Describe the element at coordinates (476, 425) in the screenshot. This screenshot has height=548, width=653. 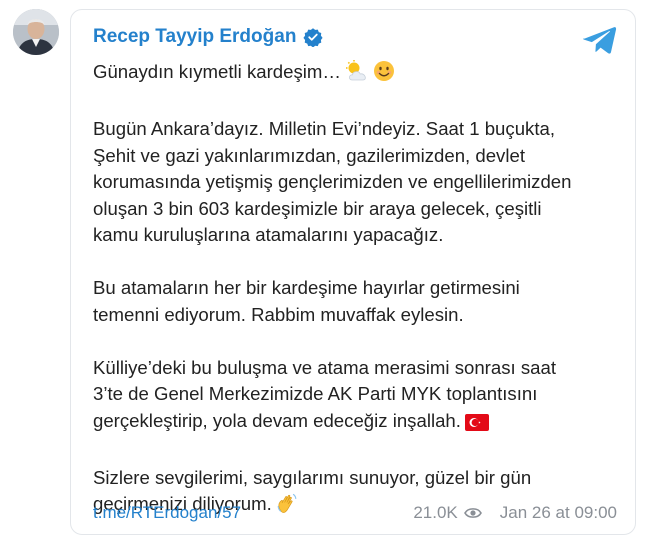
I see `turkish-flag-emoji` at that location.